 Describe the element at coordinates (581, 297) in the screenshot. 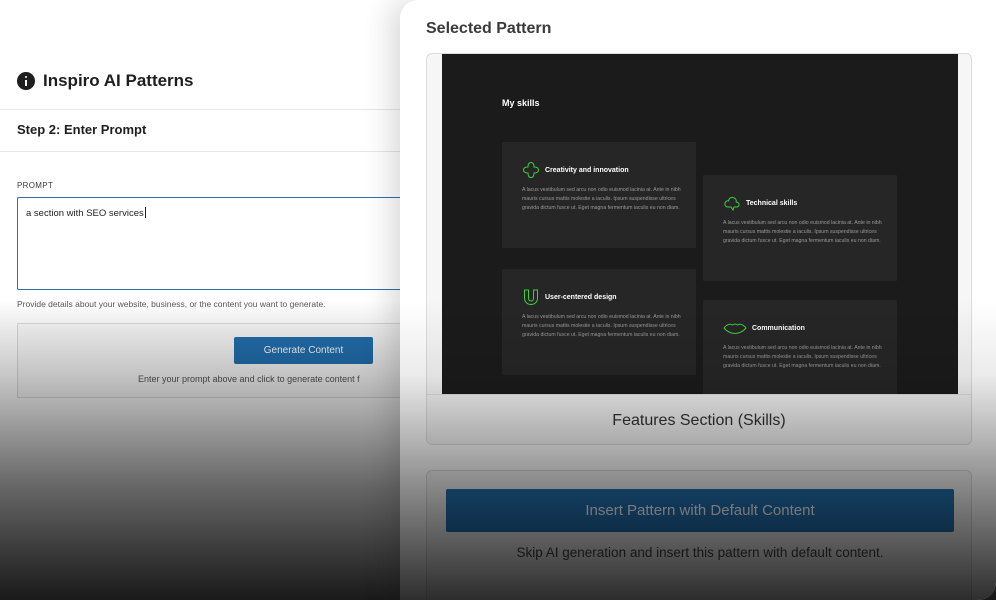

I see `skill-card-title: User-centered design` at that location.